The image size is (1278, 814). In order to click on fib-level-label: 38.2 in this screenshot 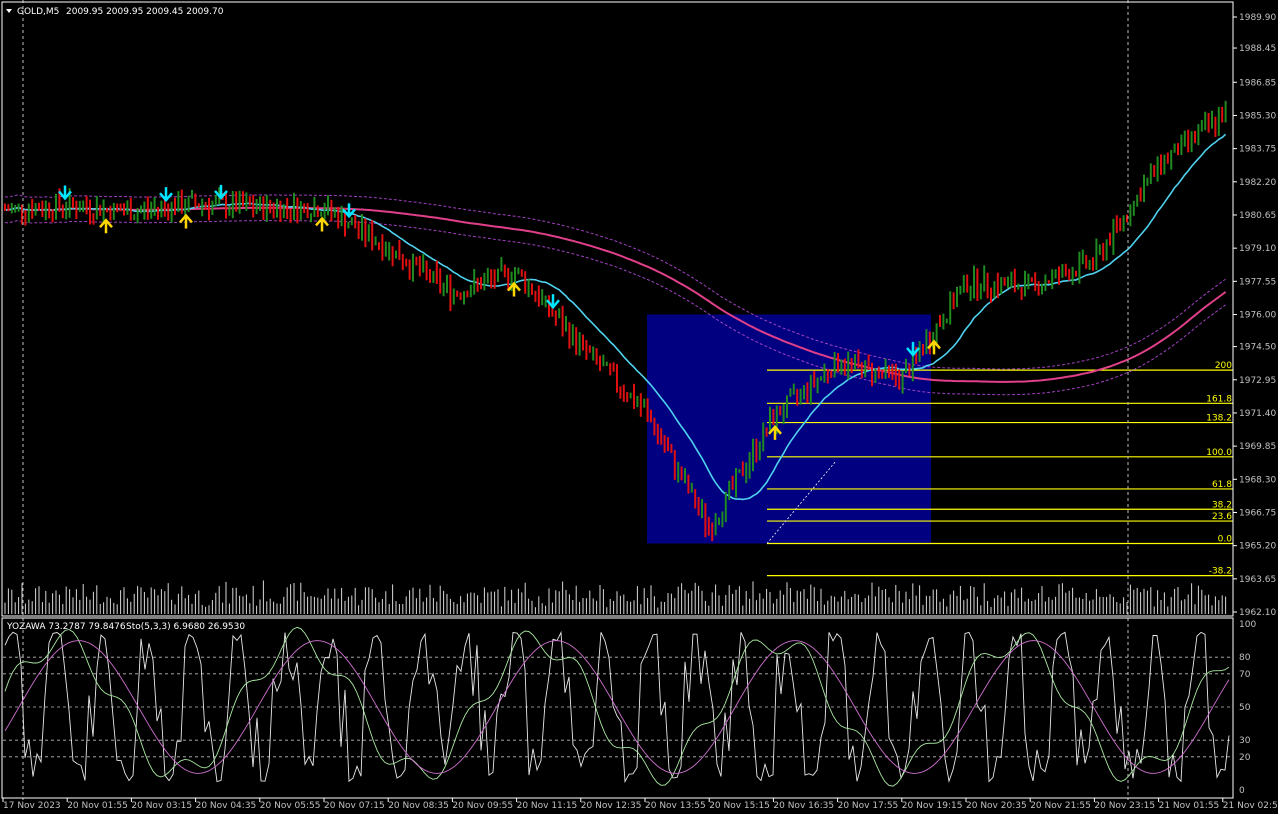, I will do `click(1222, 505)`.